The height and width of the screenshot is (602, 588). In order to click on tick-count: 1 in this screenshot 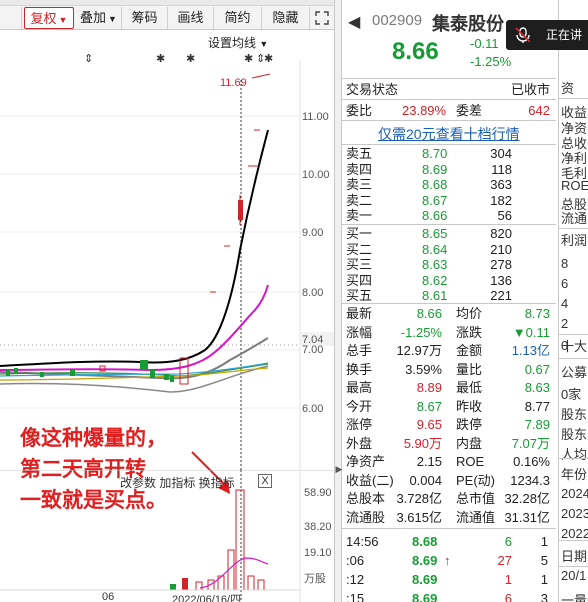, I will do `click(544, 541)`.